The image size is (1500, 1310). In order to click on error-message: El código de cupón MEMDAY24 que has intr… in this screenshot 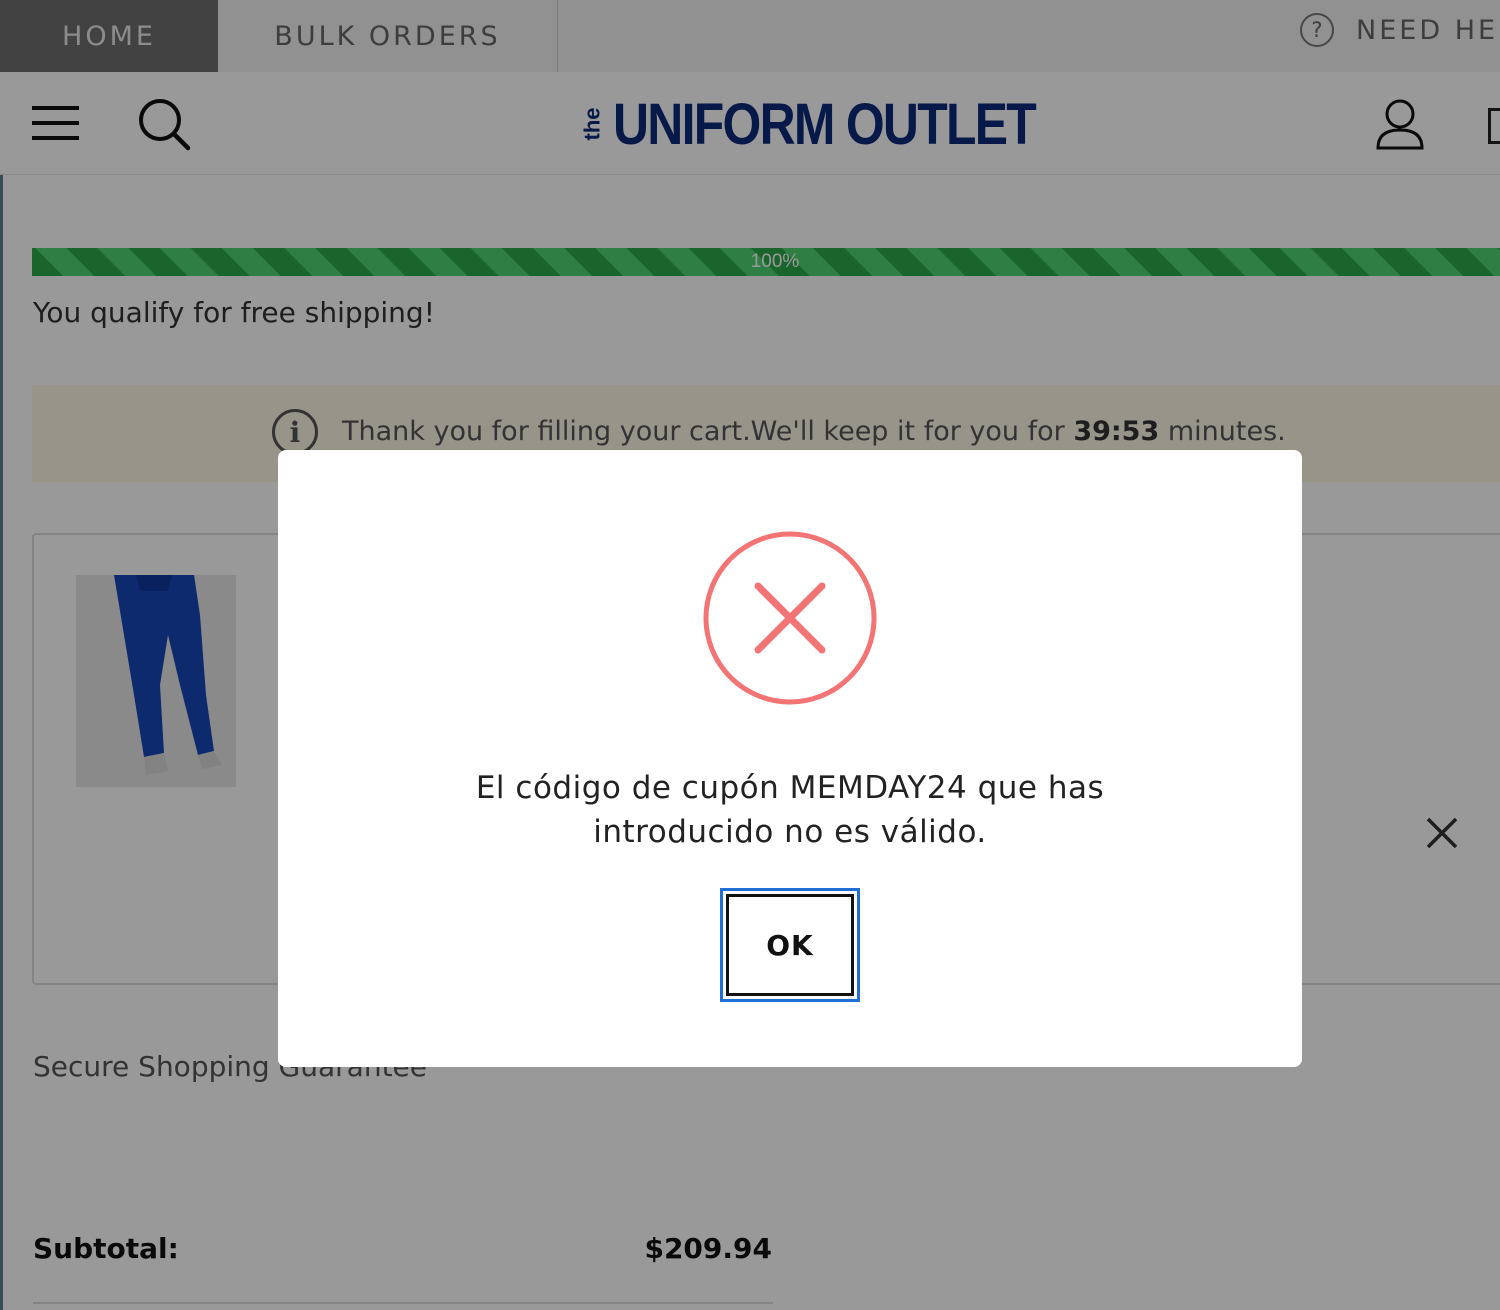, I will do `click(790, 810)`.